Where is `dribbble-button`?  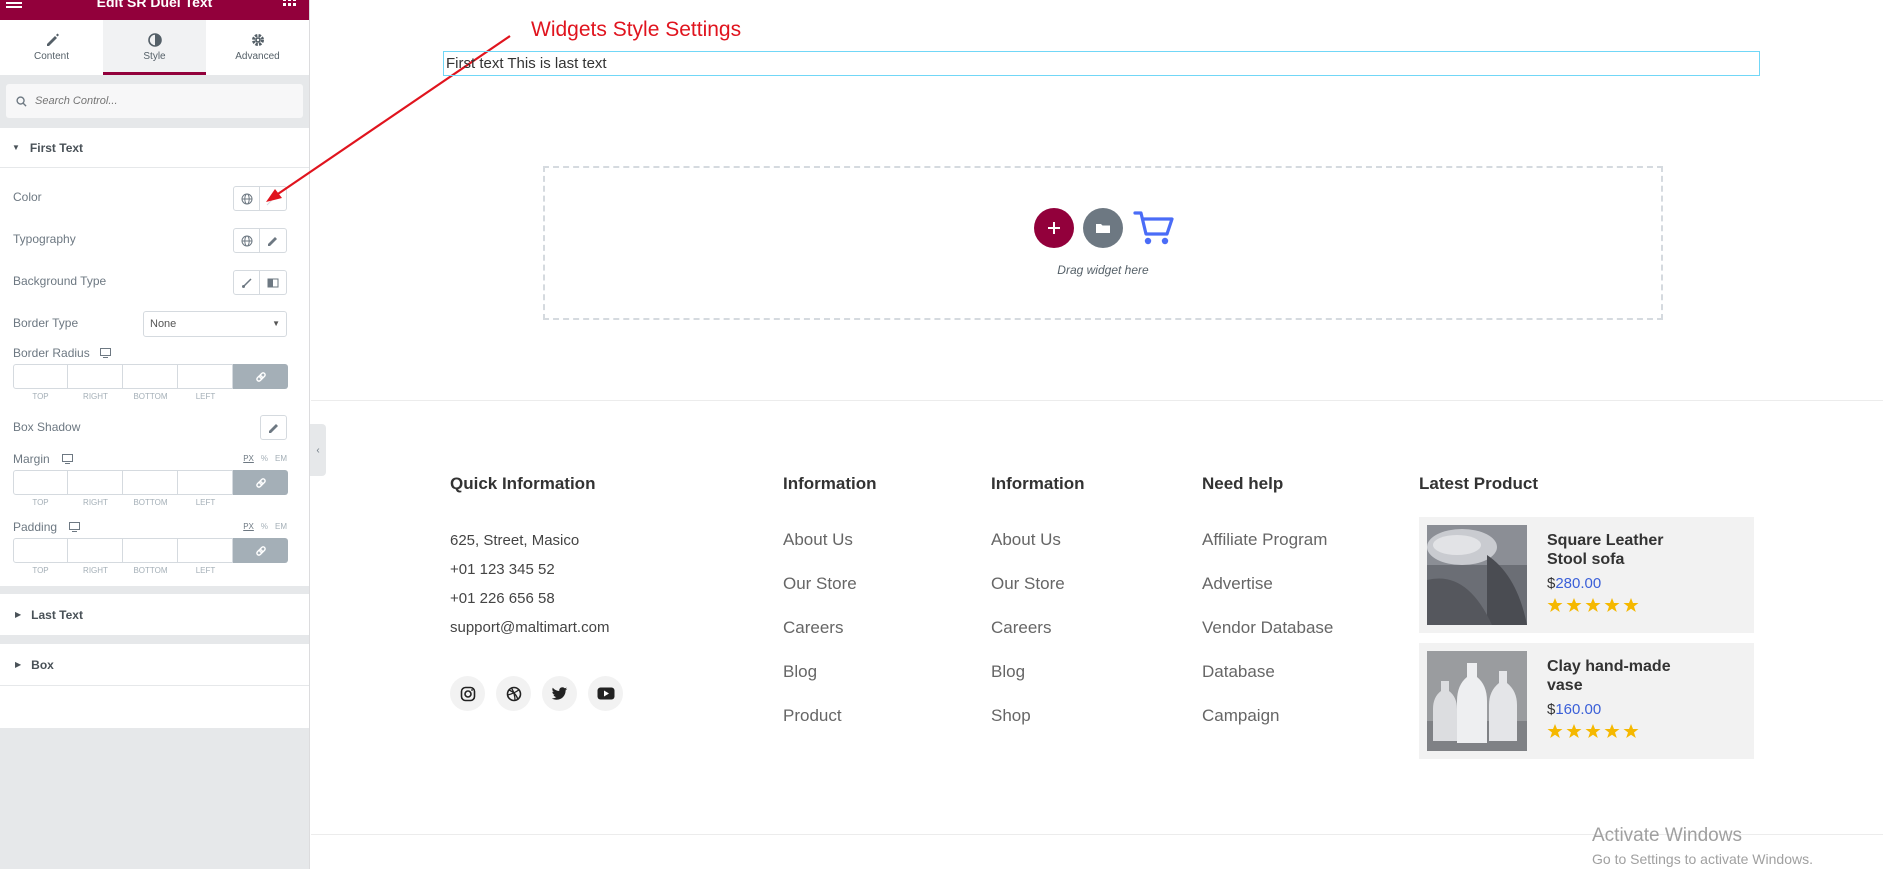
dribbble-button is located at coordinates (513, 693).